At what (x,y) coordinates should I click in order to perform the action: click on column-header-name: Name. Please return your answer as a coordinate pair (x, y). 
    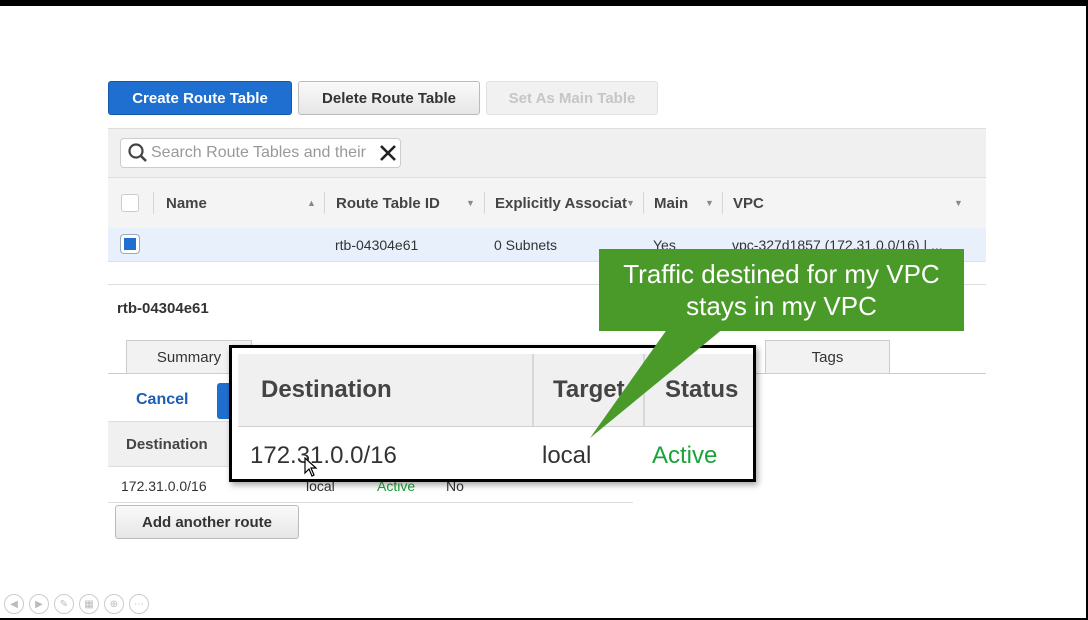
    Looking at the image, I should click on (186, 203).